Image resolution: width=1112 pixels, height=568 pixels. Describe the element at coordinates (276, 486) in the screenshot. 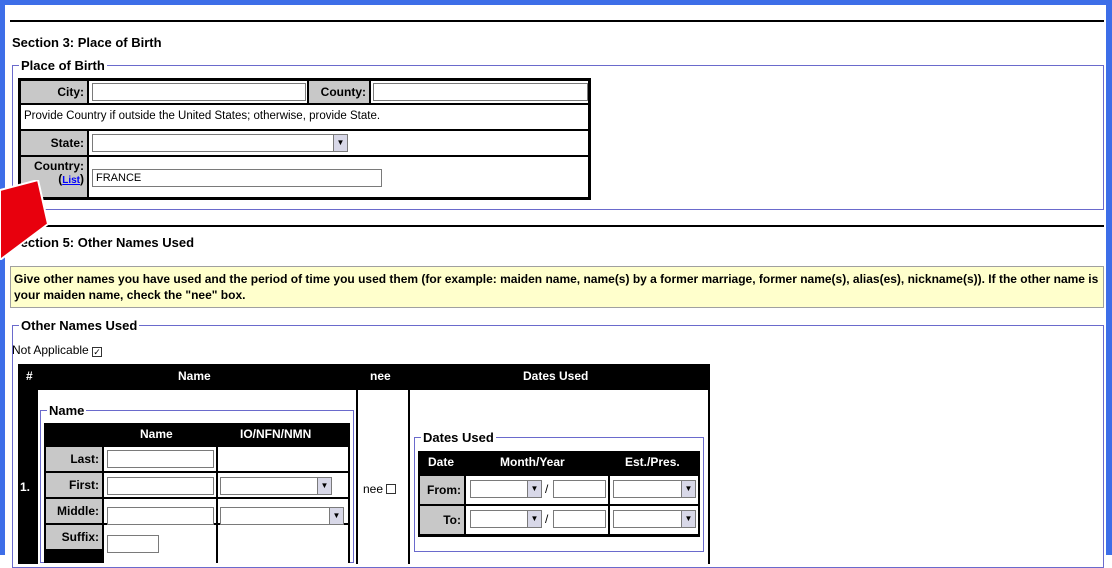

I see `first-name-io-select: ▼` at that location.